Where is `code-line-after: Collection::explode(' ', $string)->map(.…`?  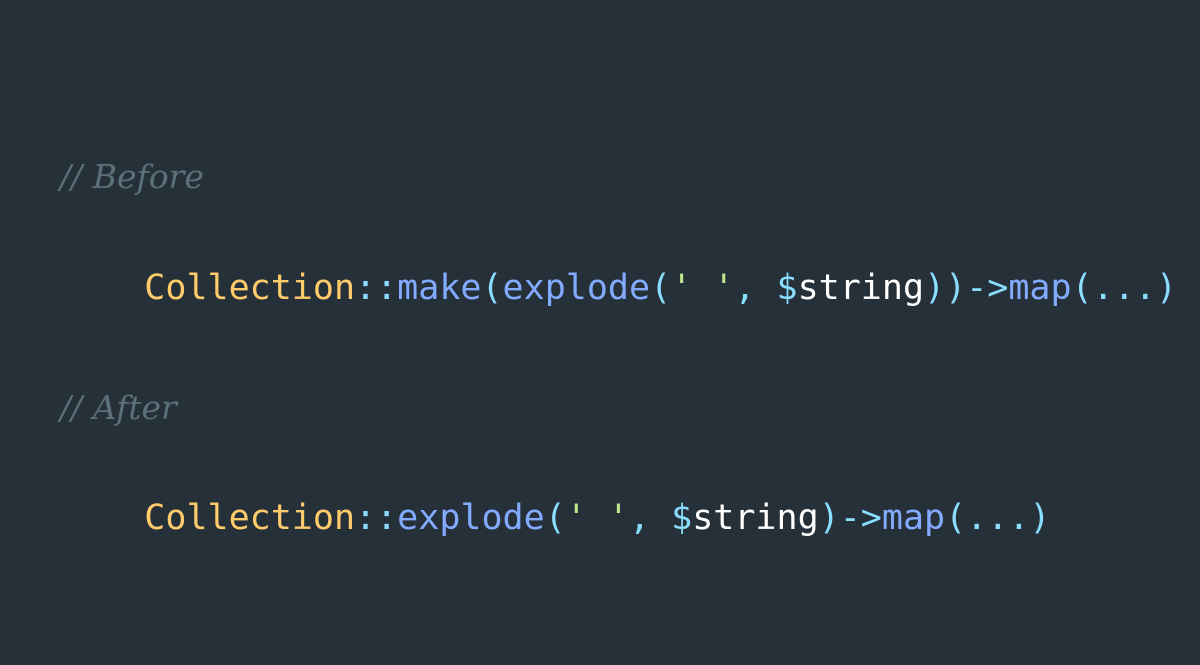
code-line-after: Collection::explode(' ', $string)->map(.… is located at coordinates (555, 518).